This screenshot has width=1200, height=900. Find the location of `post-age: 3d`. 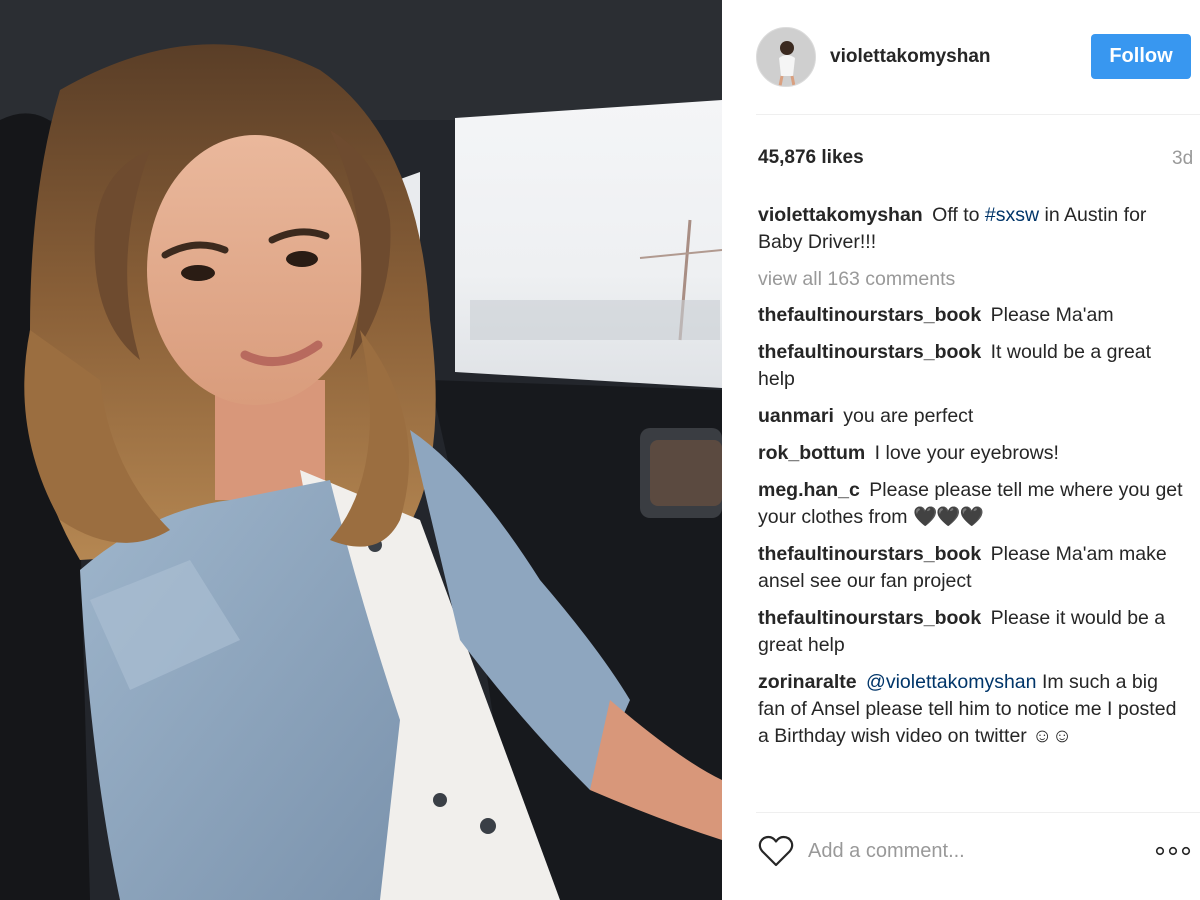

post-age: 3d is located at coordinates (1186, 159).